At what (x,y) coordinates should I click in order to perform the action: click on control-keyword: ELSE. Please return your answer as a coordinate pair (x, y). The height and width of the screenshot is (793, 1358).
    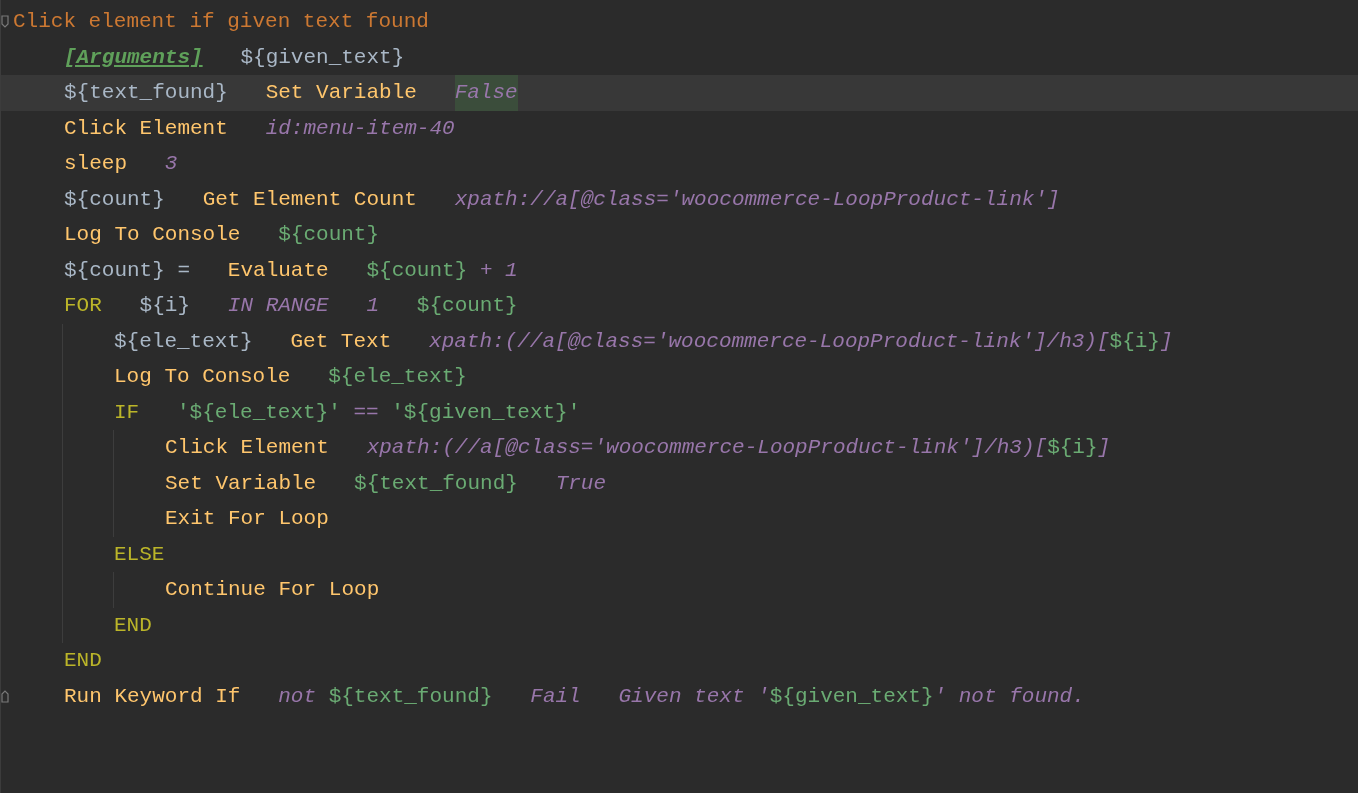
    Looking at the image, I should click on (139, 554).